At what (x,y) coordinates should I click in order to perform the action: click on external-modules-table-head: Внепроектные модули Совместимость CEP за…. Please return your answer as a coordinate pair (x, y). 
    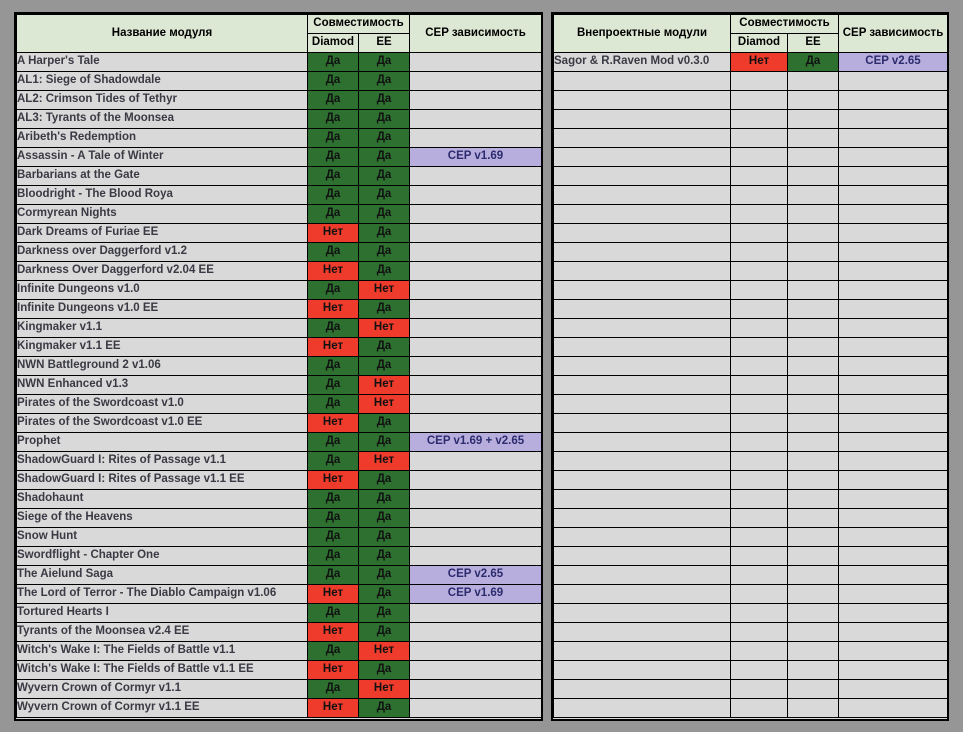
    Looking at the image, I should click on (750, 33).